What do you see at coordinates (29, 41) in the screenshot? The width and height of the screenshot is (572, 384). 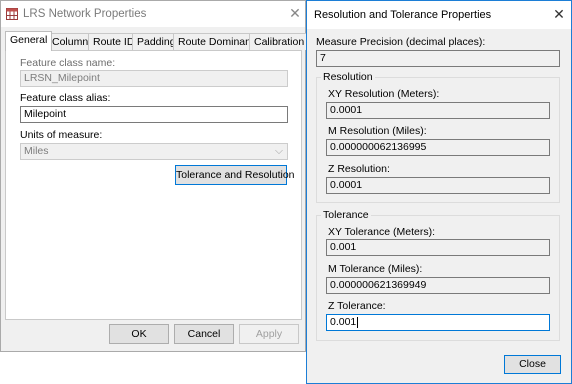 I see `tab-general: General` at bounding box center [29, 41].